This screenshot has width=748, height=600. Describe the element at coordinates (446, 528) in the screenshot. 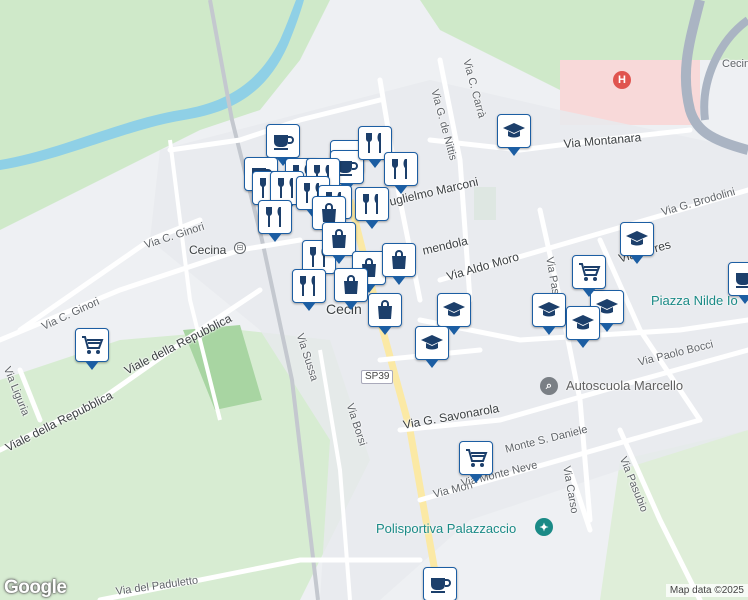

I see `polisportiva-label: Polisportiva Palazzaccio` at that location.